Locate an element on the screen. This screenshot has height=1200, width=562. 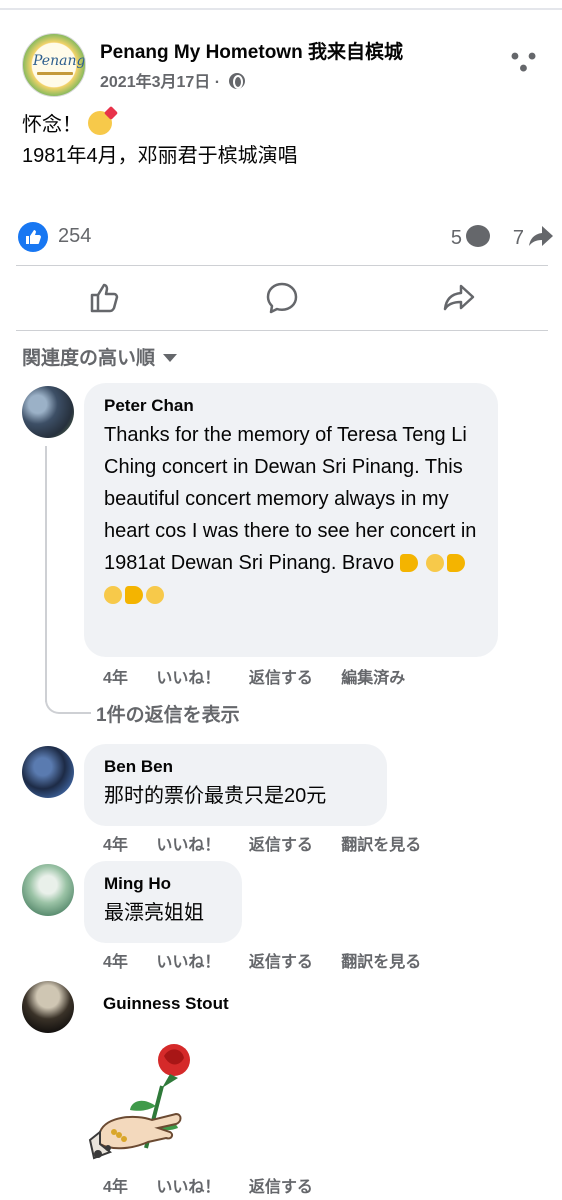
globe-icon is located at coordinates (236, 81).